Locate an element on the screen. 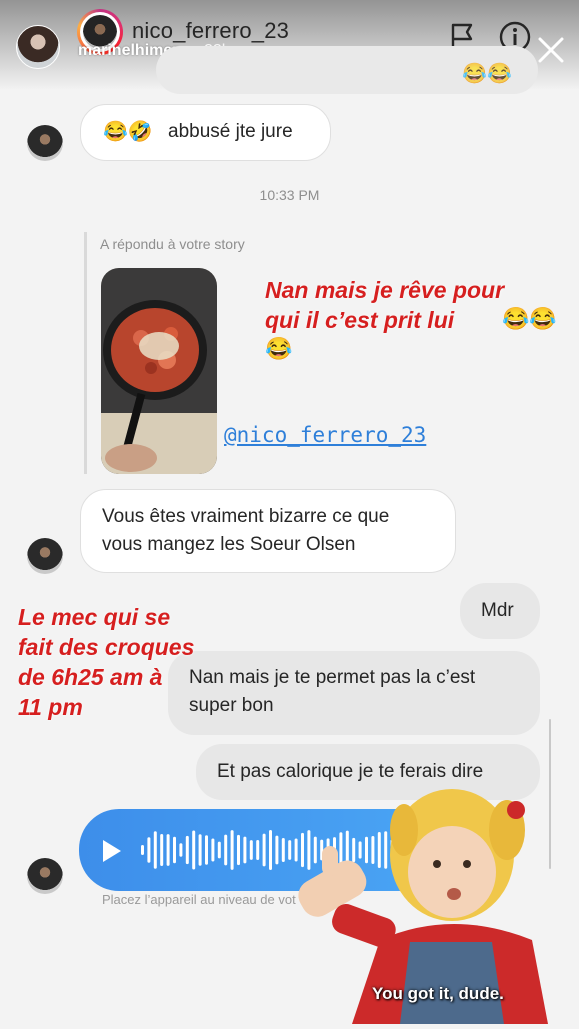 This screenshot has height=1029, width=579. message-bubble-partial: 😂😂 is located at coordinates (347, 70).